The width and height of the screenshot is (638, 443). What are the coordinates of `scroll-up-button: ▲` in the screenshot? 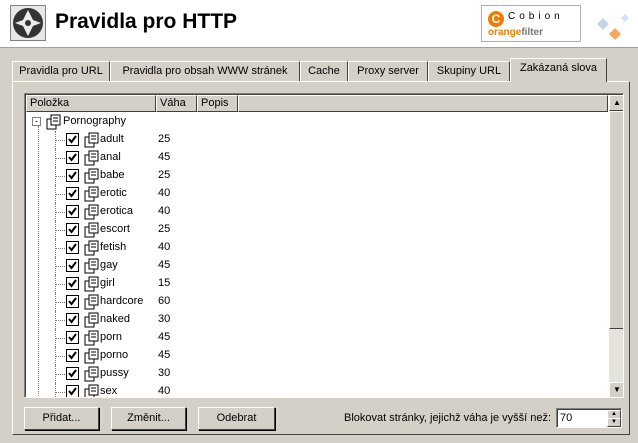 It's located at (616, 103).